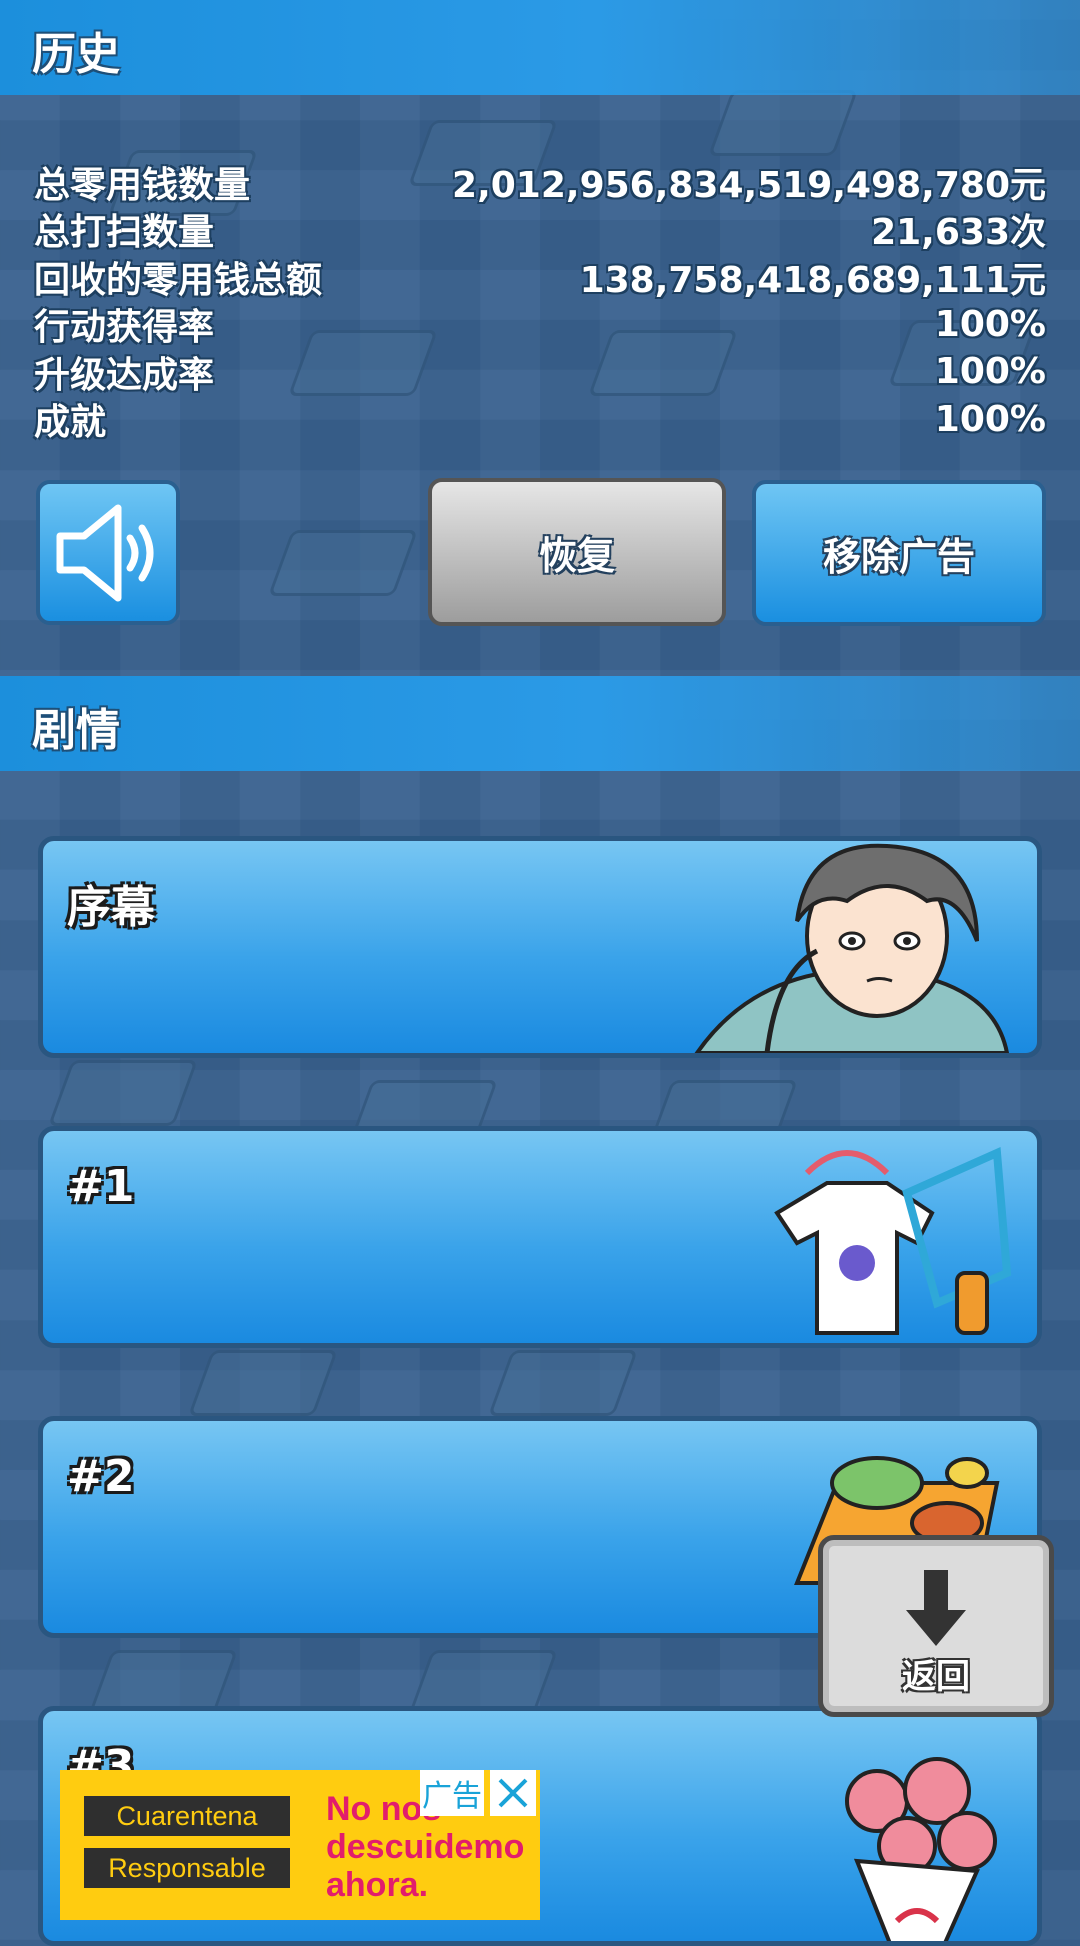 This screenshot has width=1080, height=1946. Describe the element at coordinates (899, 553) in the screenshot. I see `remove-ads-button: 移除广告` at that location.